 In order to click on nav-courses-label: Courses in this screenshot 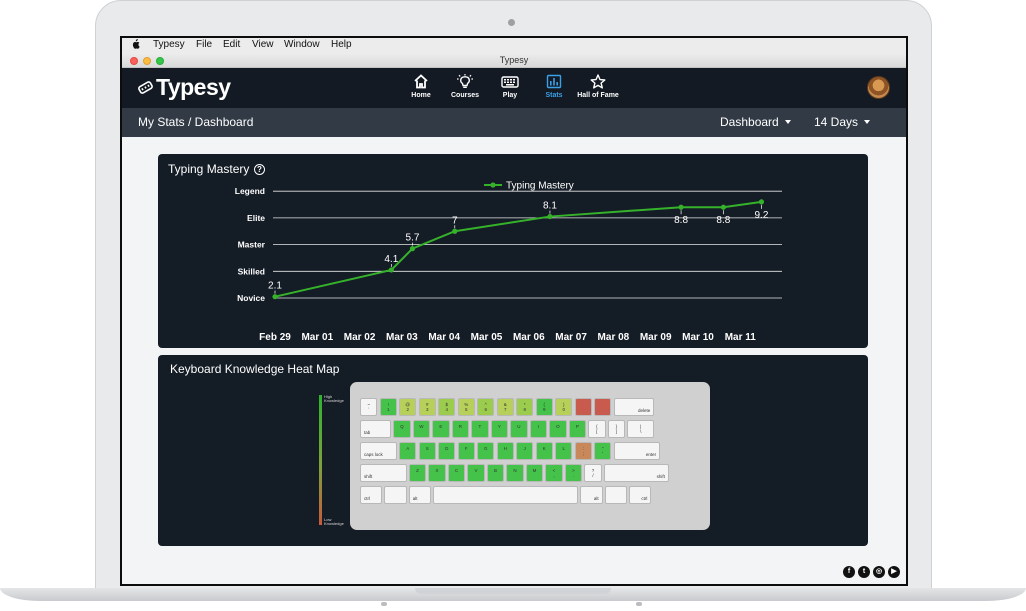, I will do `click(464, 95)`.